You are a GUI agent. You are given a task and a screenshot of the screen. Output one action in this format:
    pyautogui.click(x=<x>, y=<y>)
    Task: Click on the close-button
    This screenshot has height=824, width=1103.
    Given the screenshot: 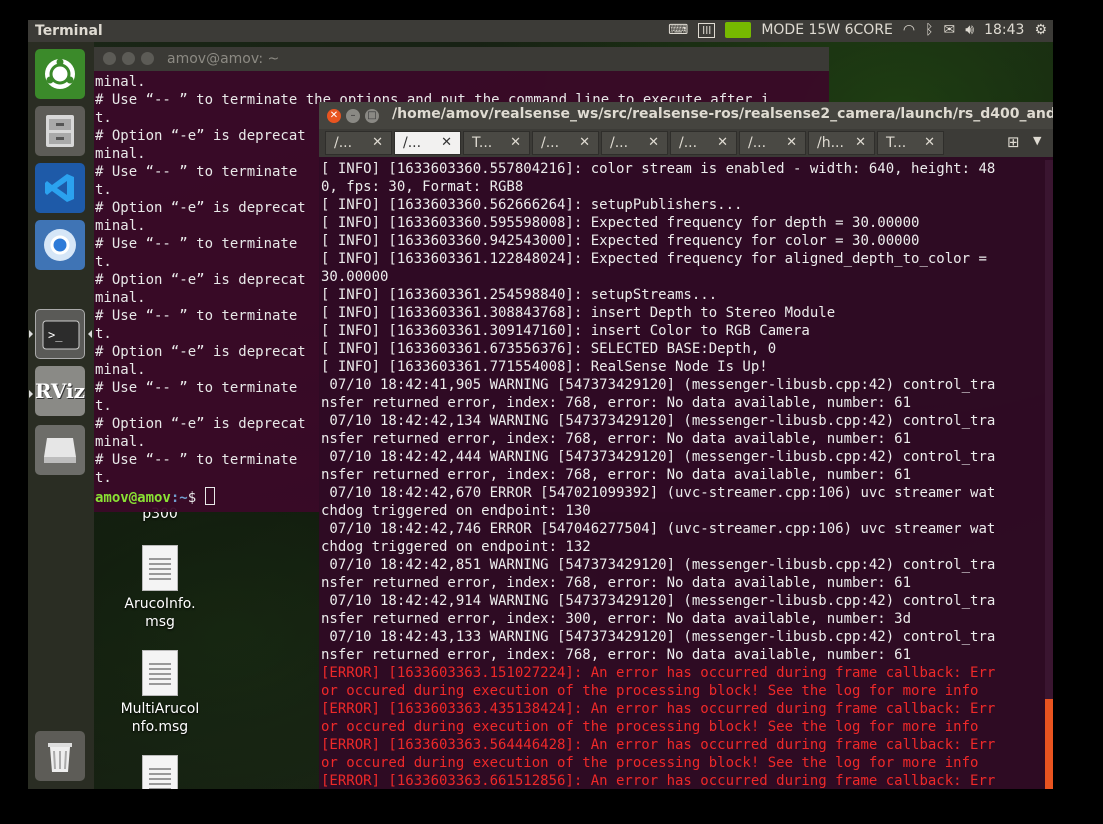 What is the action you would take?
    pyautogui.click(x=109, y=58)
    